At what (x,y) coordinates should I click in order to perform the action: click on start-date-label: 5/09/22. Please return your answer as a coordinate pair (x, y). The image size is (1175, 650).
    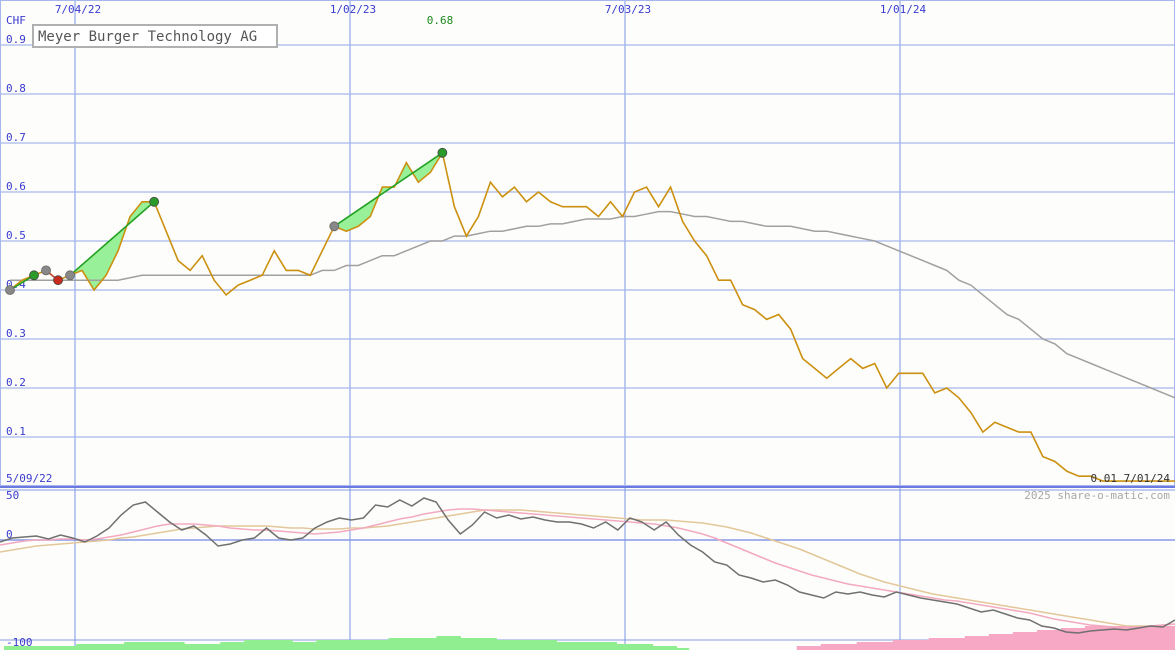
    Looking at the image, I should click on (29, 478).